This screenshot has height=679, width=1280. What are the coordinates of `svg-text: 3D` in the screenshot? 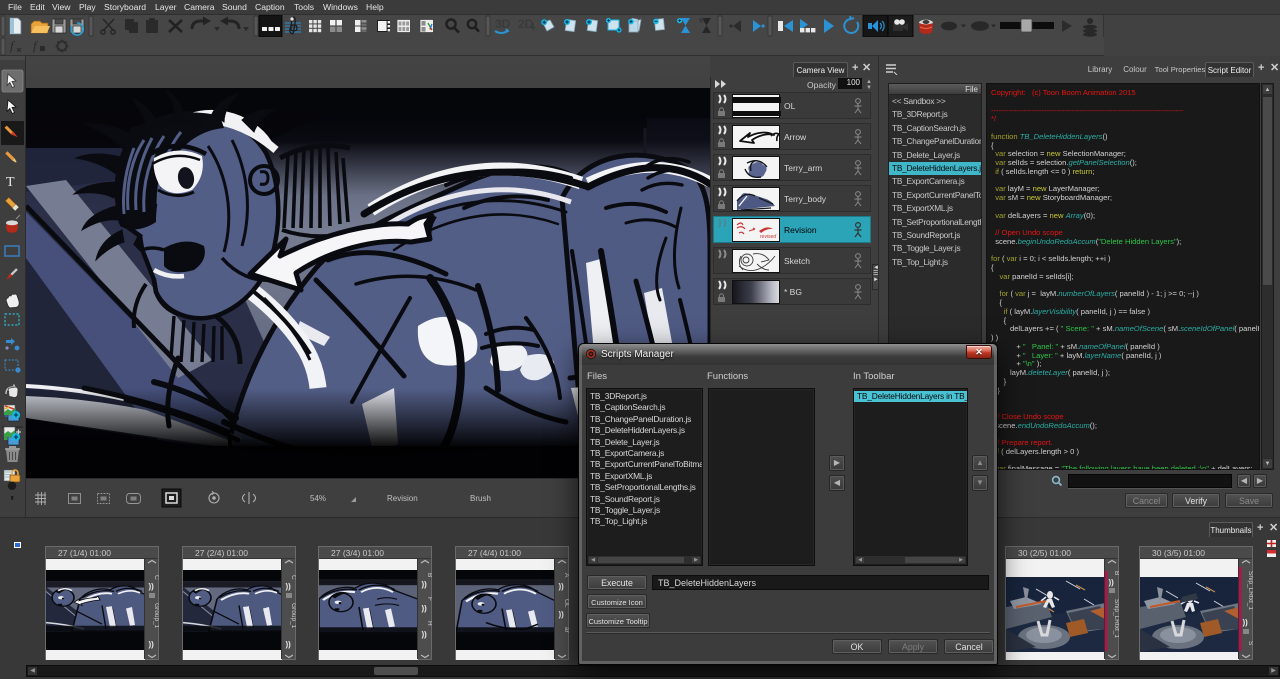 It's located at (503, 24).